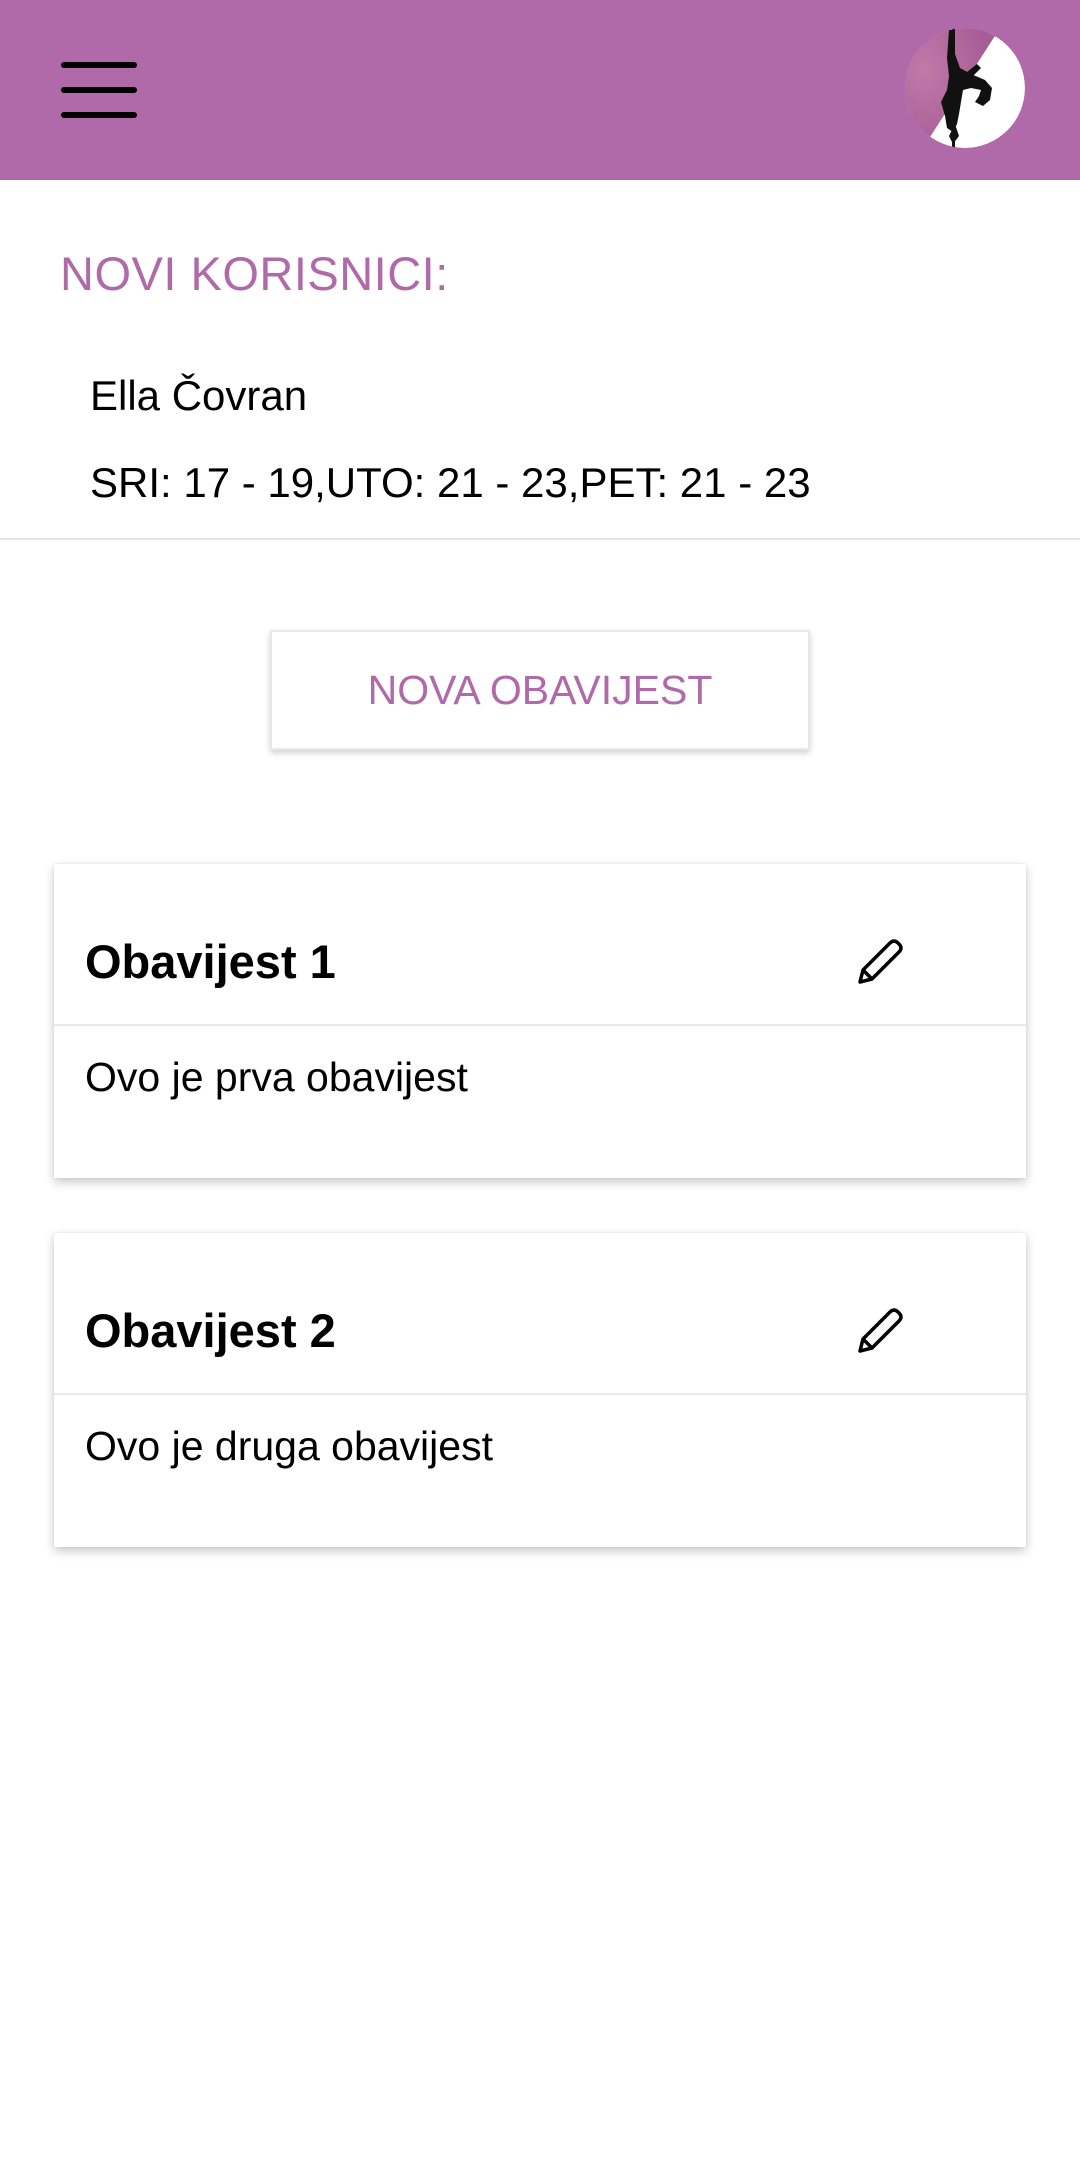 The image size is (1080, 2168). What do you see at coordinates (99, 65) in the screenshot?
I see `hamburger-menu-icon` at bounding box center [99, 65].